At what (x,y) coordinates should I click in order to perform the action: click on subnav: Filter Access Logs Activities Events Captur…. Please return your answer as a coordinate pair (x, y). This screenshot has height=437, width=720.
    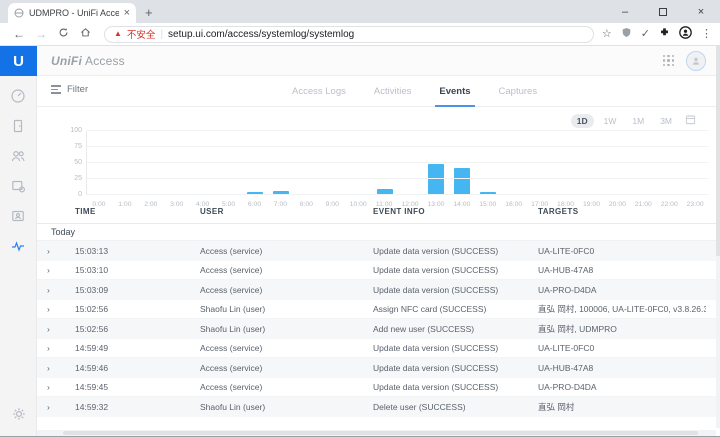
    Looking at the image, I should click on (378, 91).